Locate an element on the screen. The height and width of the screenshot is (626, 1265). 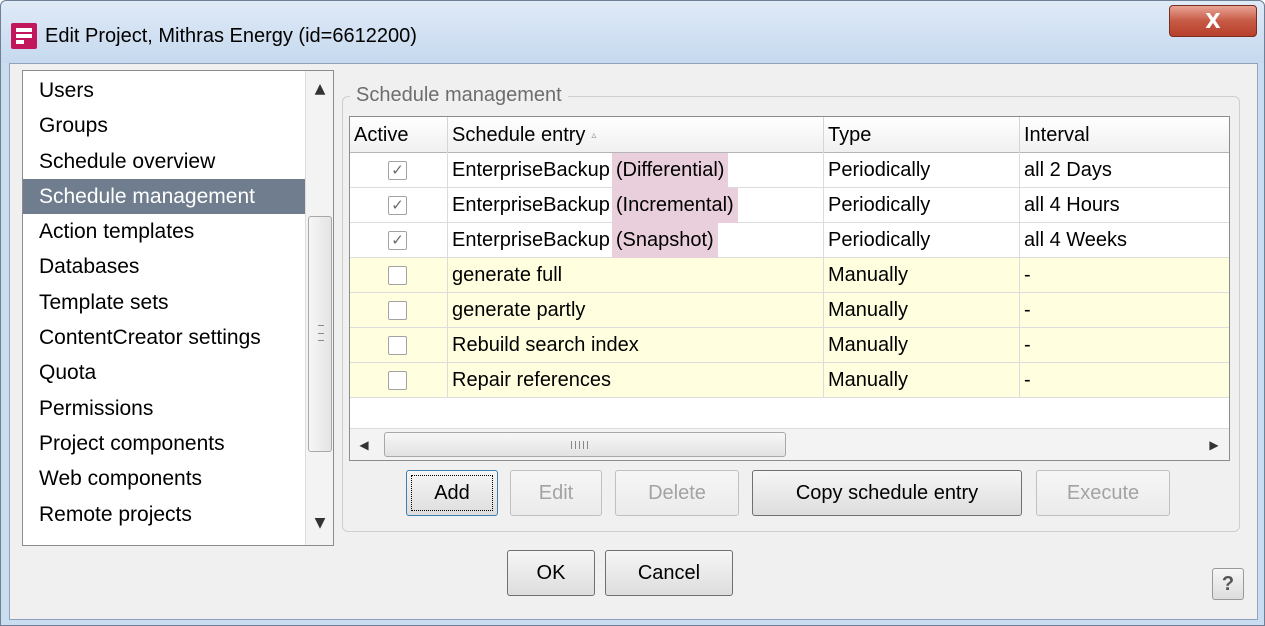
scroll-left-icon: ◀ is located at coordinates (364, 445).